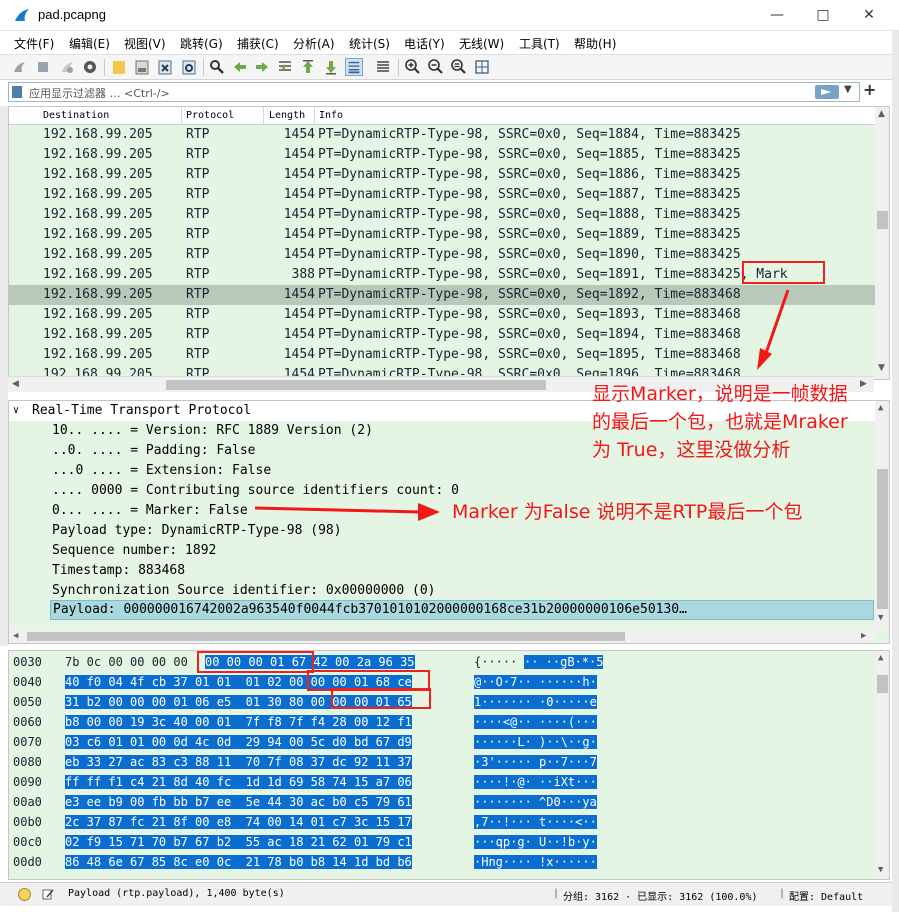 The height and width of the screenshot is (912, 899). What do you see at coordinates (285, 67) in the screenshot?
I see `go-to-packet-icon` at bounding box center [285, 67].